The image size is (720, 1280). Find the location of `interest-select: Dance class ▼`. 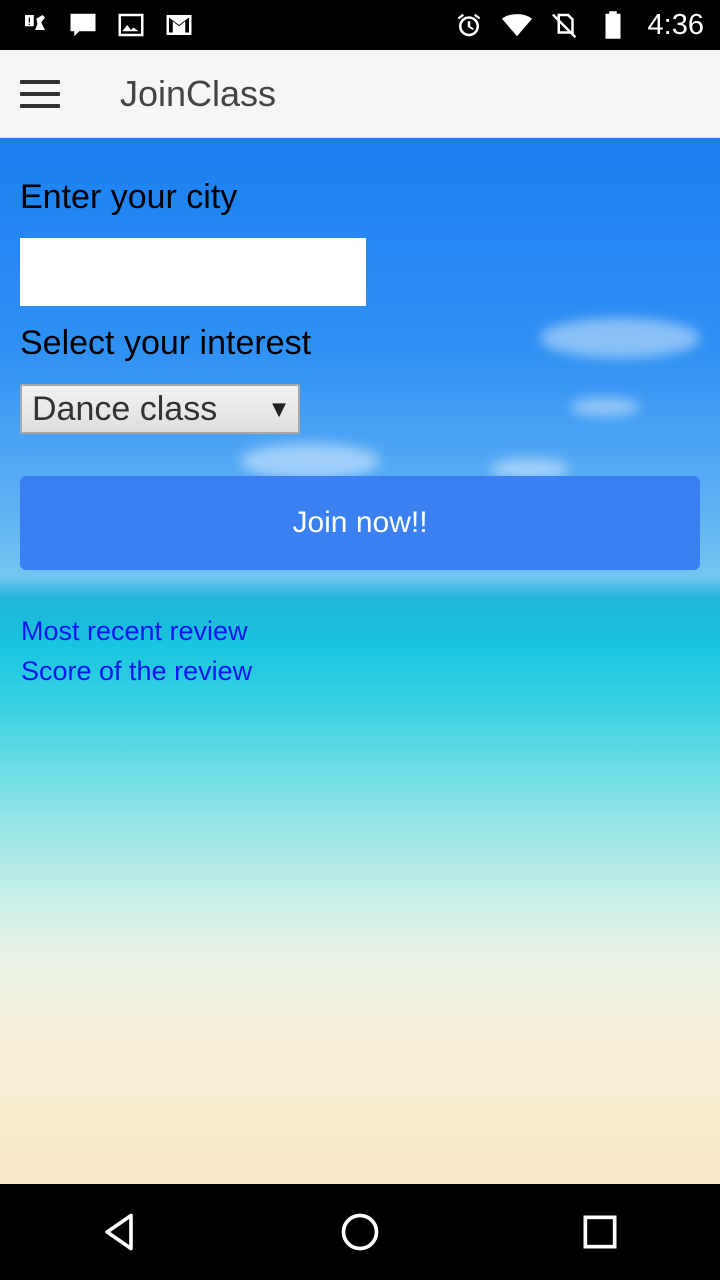

interest-select: Dance class ▼ is located at coordinates (160, 409).